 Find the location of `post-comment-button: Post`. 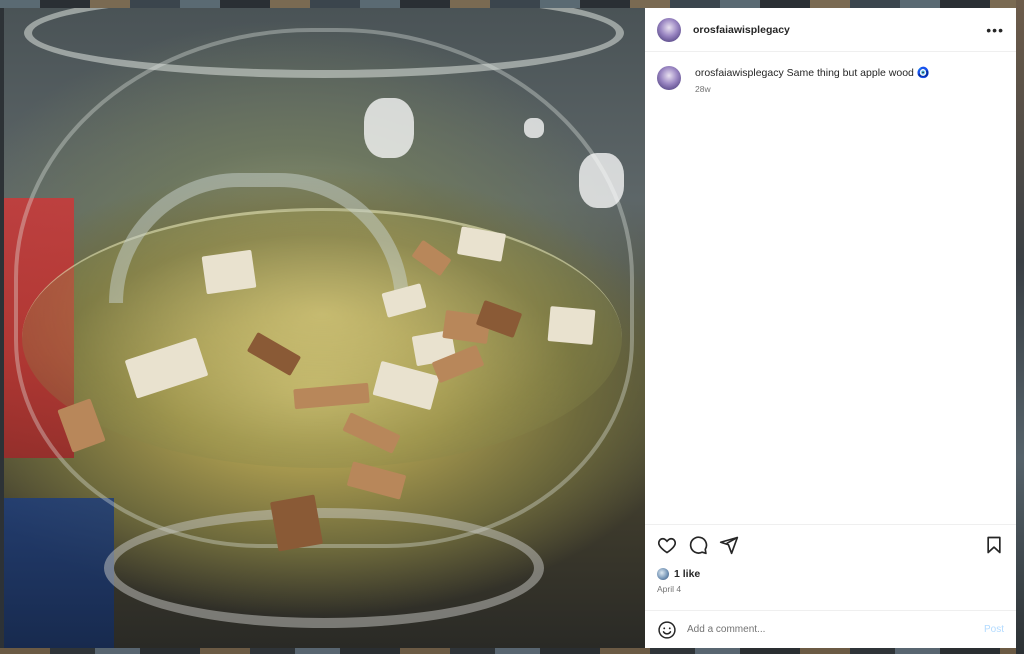

post-comment-button: Post is located at coordinates (994, 629).